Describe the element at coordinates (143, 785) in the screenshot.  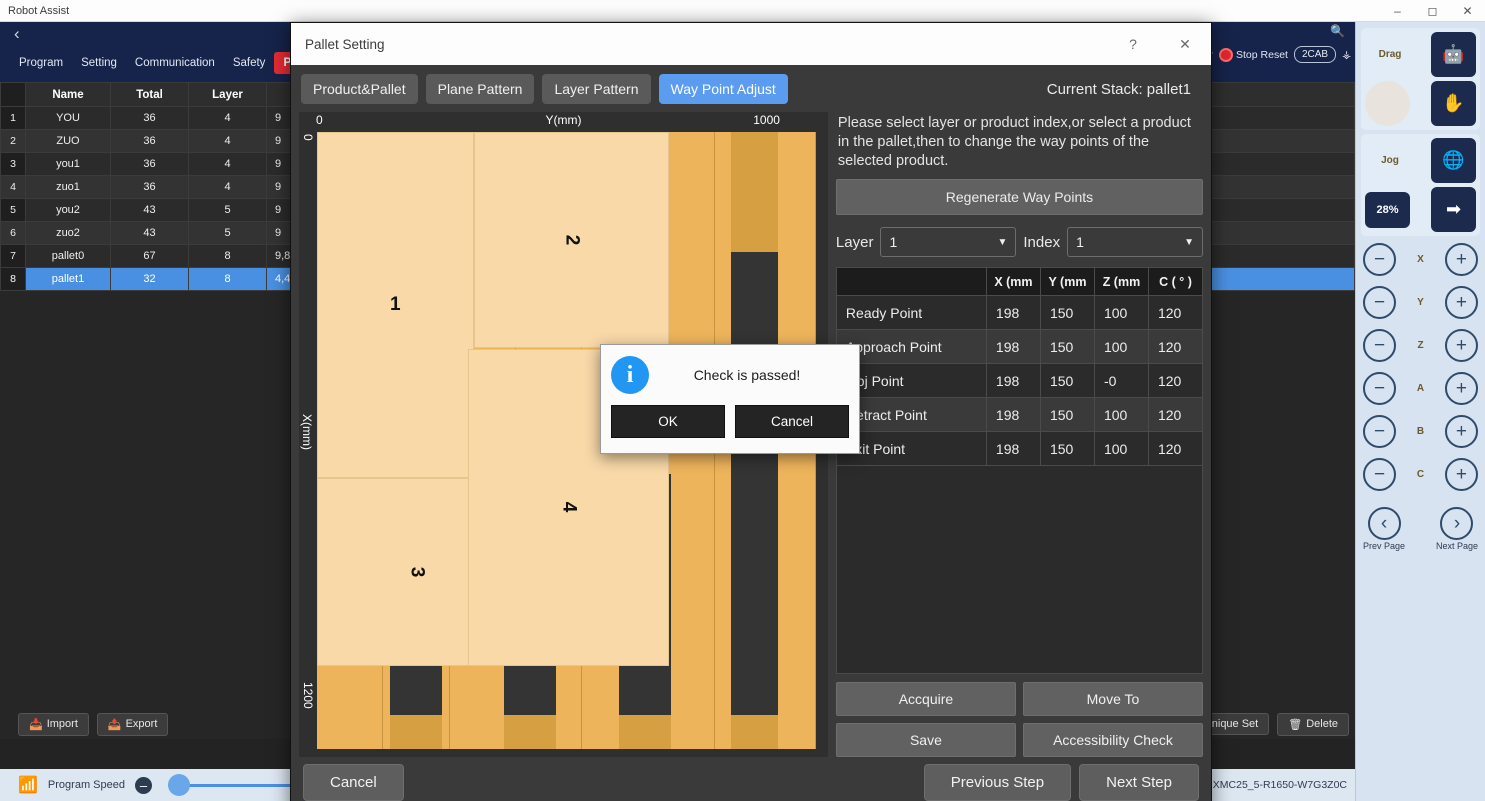
I see `speed-decrease-button: –` at that location.